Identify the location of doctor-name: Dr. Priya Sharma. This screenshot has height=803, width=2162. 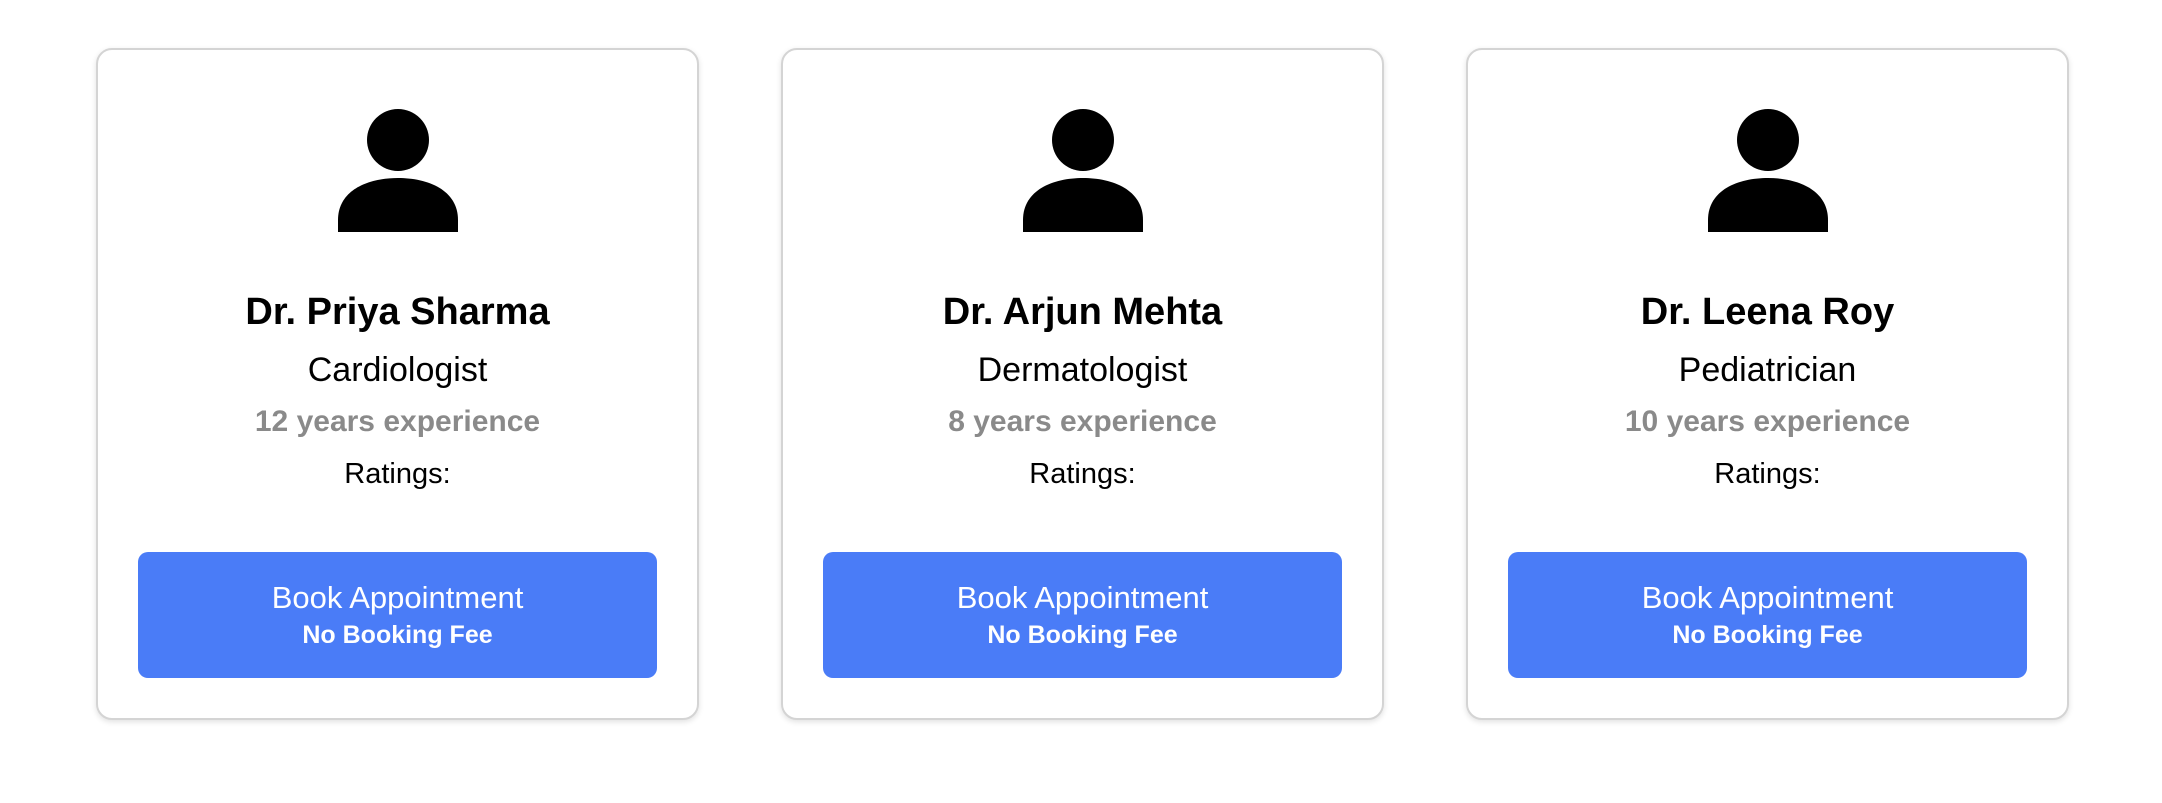
(397, 312).